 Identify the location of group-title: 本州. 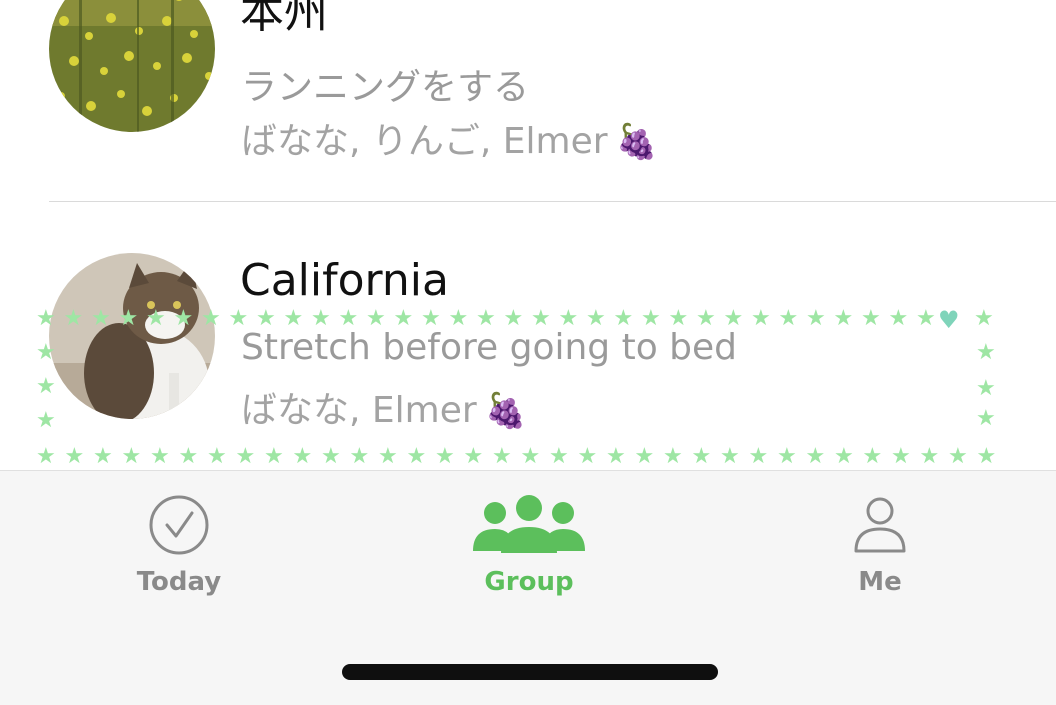
(284, 19).